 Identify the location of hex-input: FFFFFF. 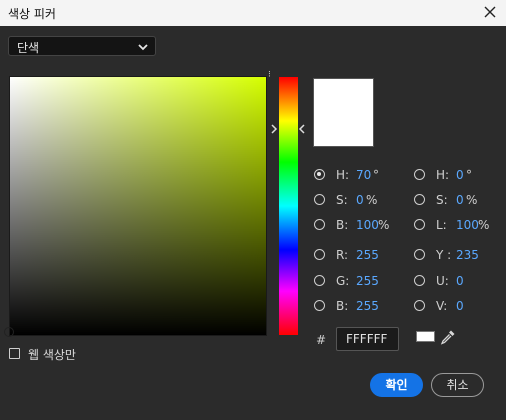
(367, 339).